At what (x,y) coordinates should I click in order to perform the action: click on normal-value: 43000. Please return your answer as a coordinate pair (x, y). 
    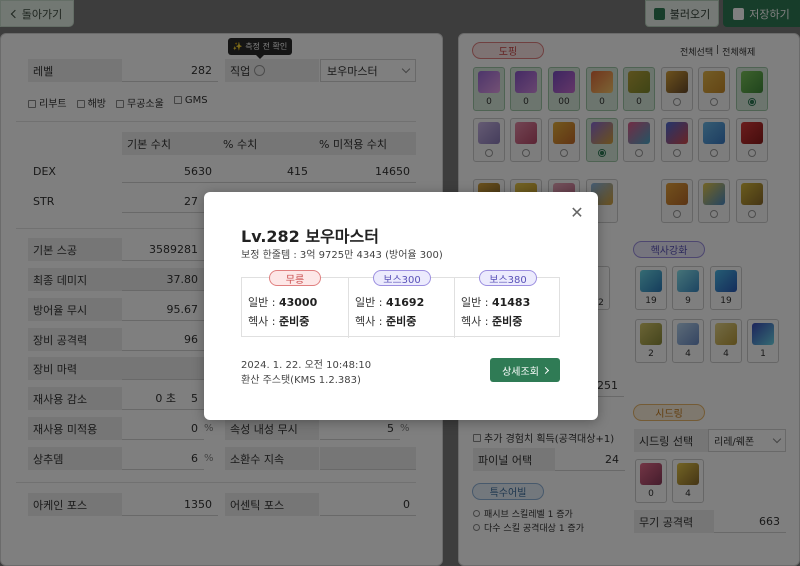
    Looking at the image, I should click on (298, 302).